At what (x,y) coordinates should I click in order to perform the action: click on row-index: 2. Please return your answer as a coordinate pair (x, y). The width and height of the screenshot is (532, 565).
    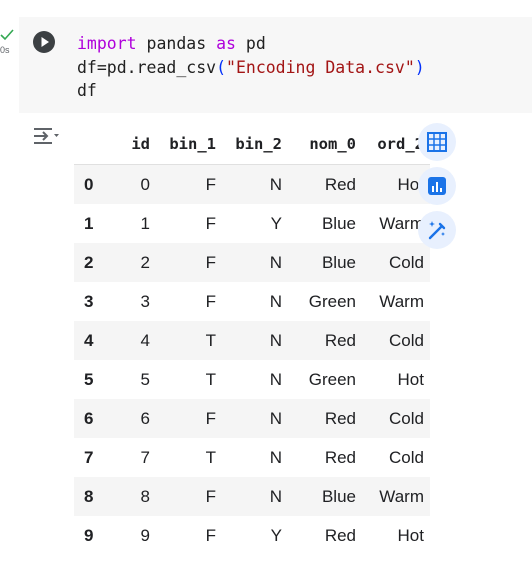
    Looking at the image, I should click on (89, 262).